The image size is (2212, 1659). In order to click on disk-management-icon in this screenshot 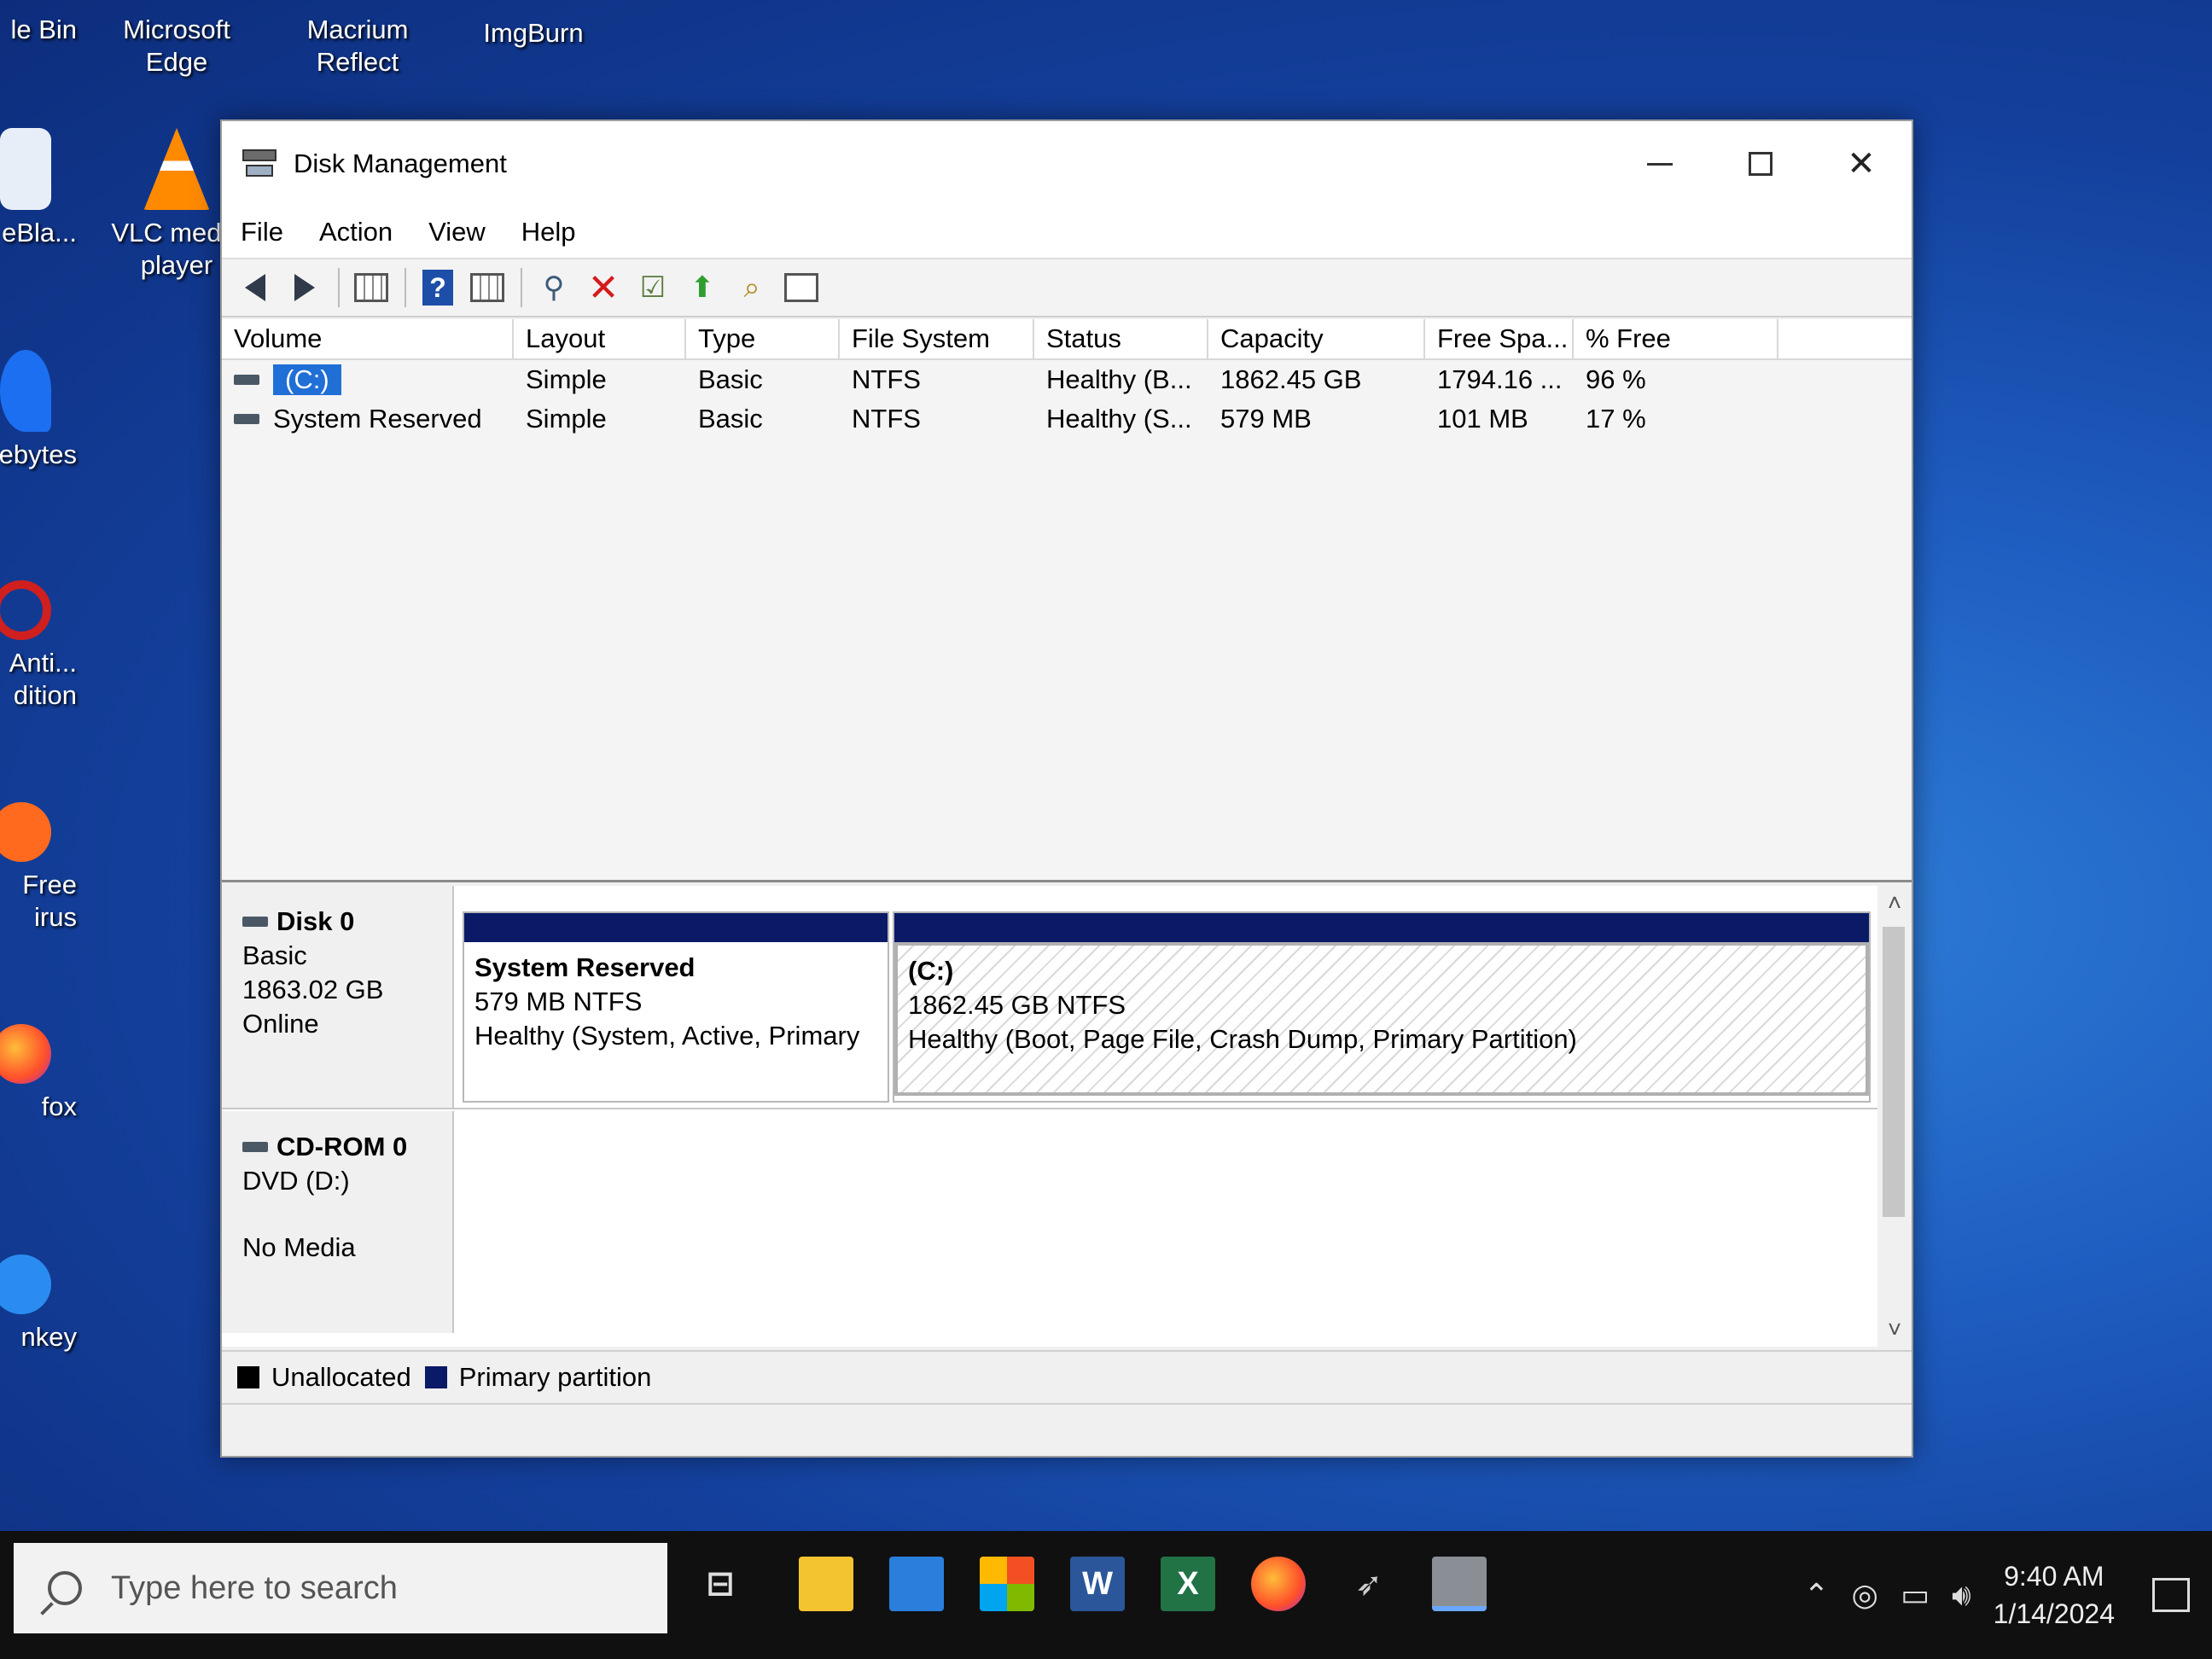, I will do `click(259, 163)`.